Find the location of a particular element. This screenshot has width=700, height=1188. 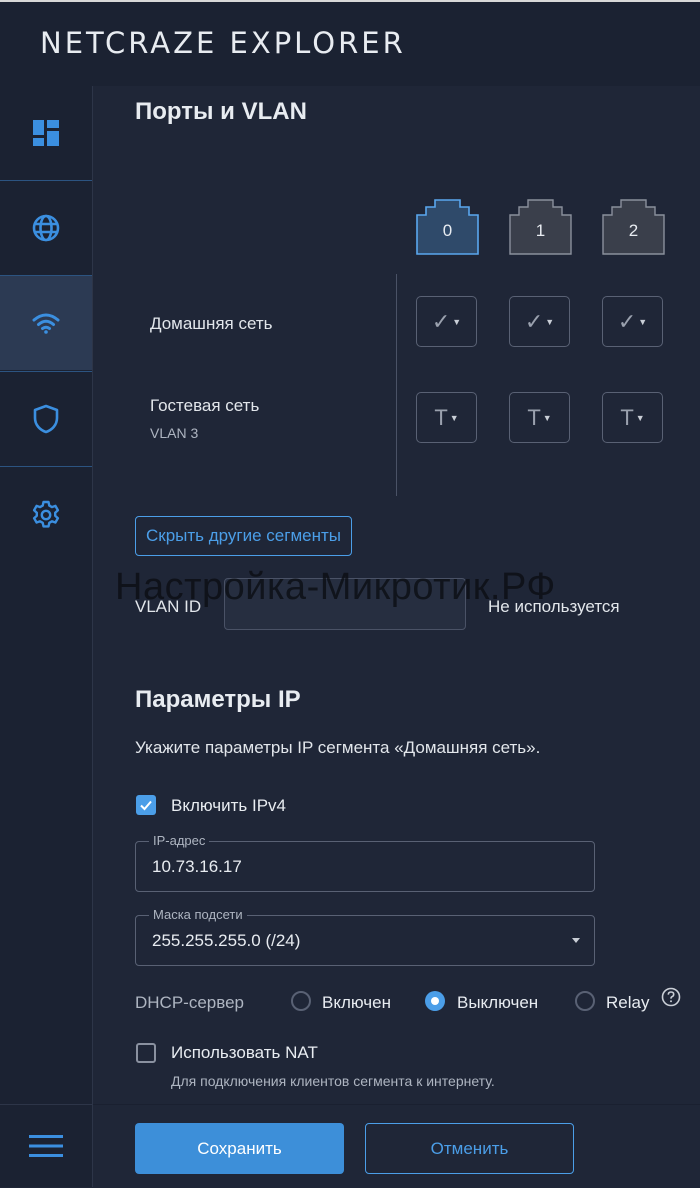

globe-icon is located at coordinates (46, 228).